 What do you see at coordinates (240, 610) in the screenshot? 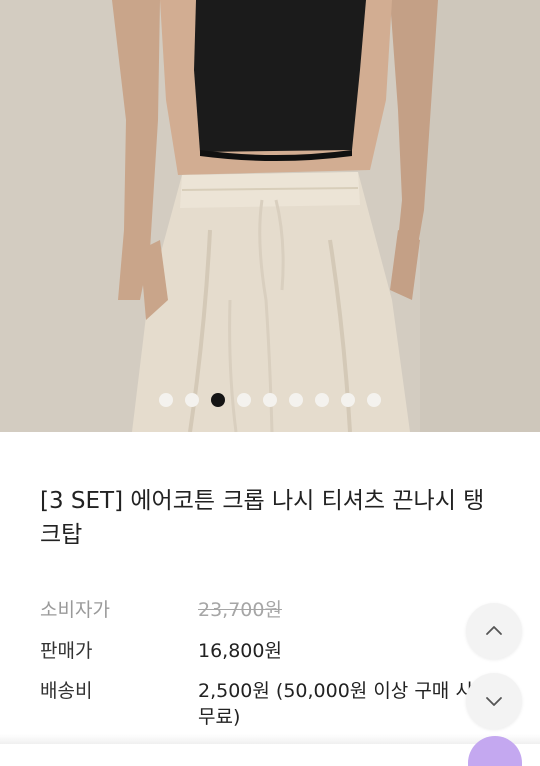
I see `consumer-price-value: 23,700원` at bounding box center [240, 610].